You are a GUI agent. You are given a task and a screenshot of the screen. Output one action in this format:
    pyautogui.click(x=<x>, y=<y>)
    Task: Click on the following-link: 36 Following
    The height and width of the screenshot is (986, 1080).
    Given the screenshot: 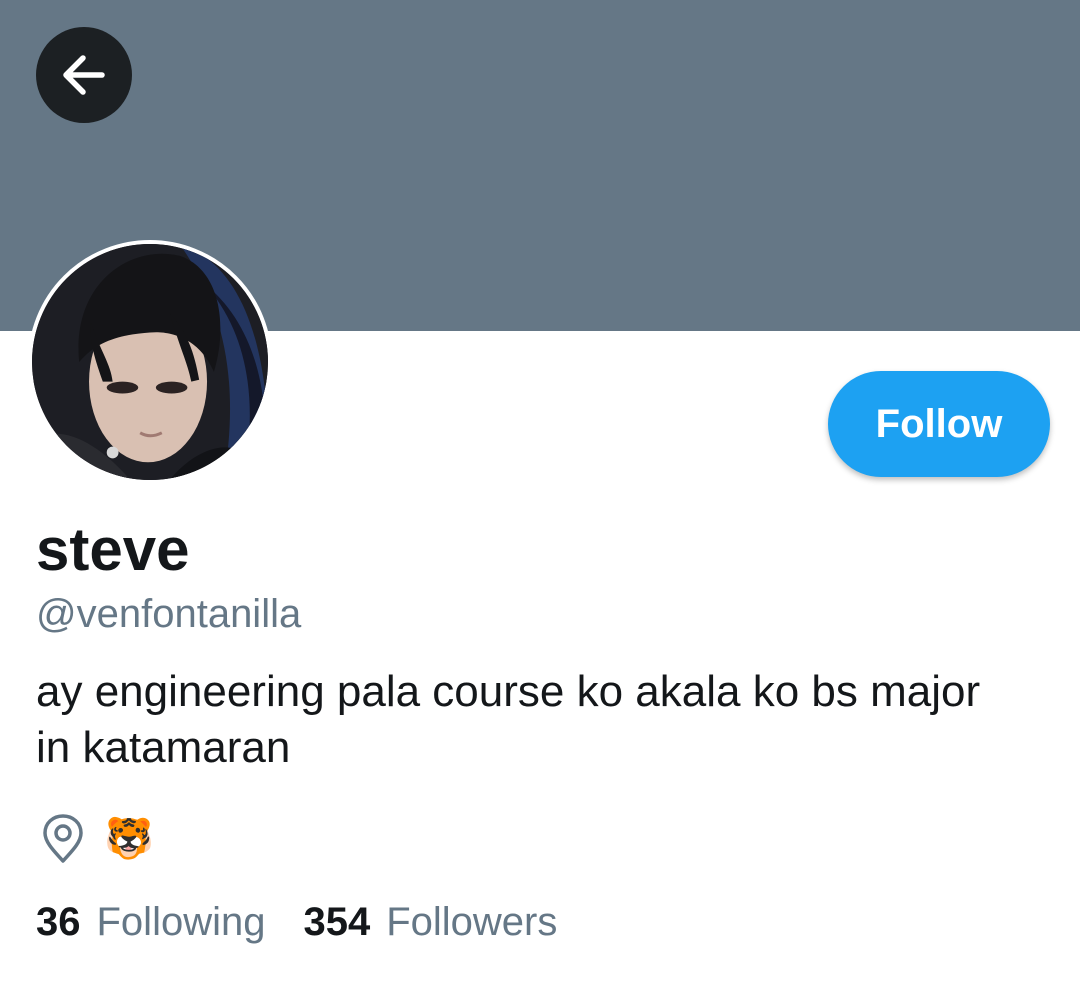 What is the action you would take?
    pyautogui.click(x=150, y=922)
    